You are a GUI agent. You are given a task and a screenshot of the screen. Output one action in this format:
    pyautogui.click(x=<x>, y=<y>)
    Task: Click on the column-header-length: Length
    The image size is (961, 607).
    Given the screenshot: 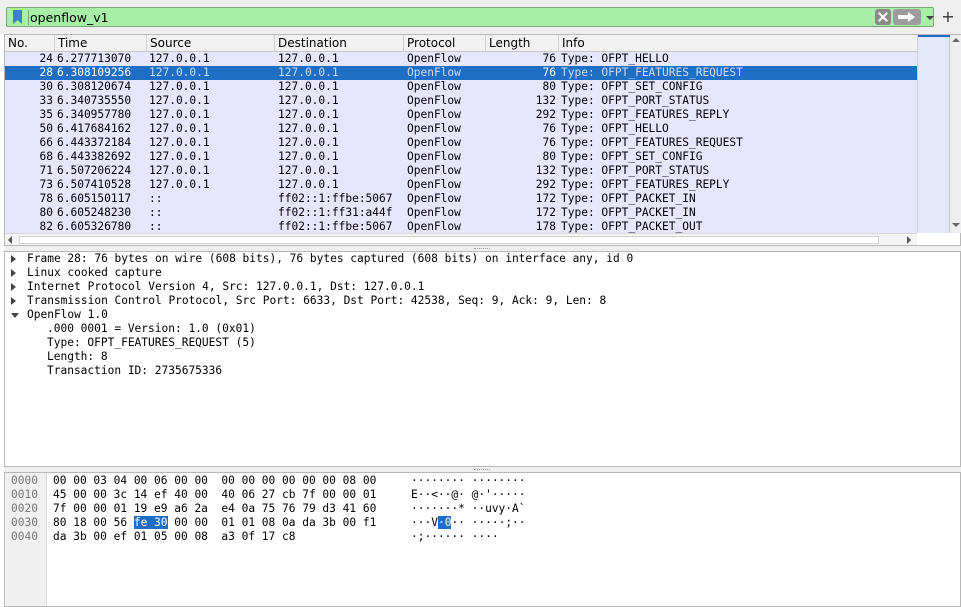 What is the action you would take?
    pyautogui.click(x=522, y=43)
    